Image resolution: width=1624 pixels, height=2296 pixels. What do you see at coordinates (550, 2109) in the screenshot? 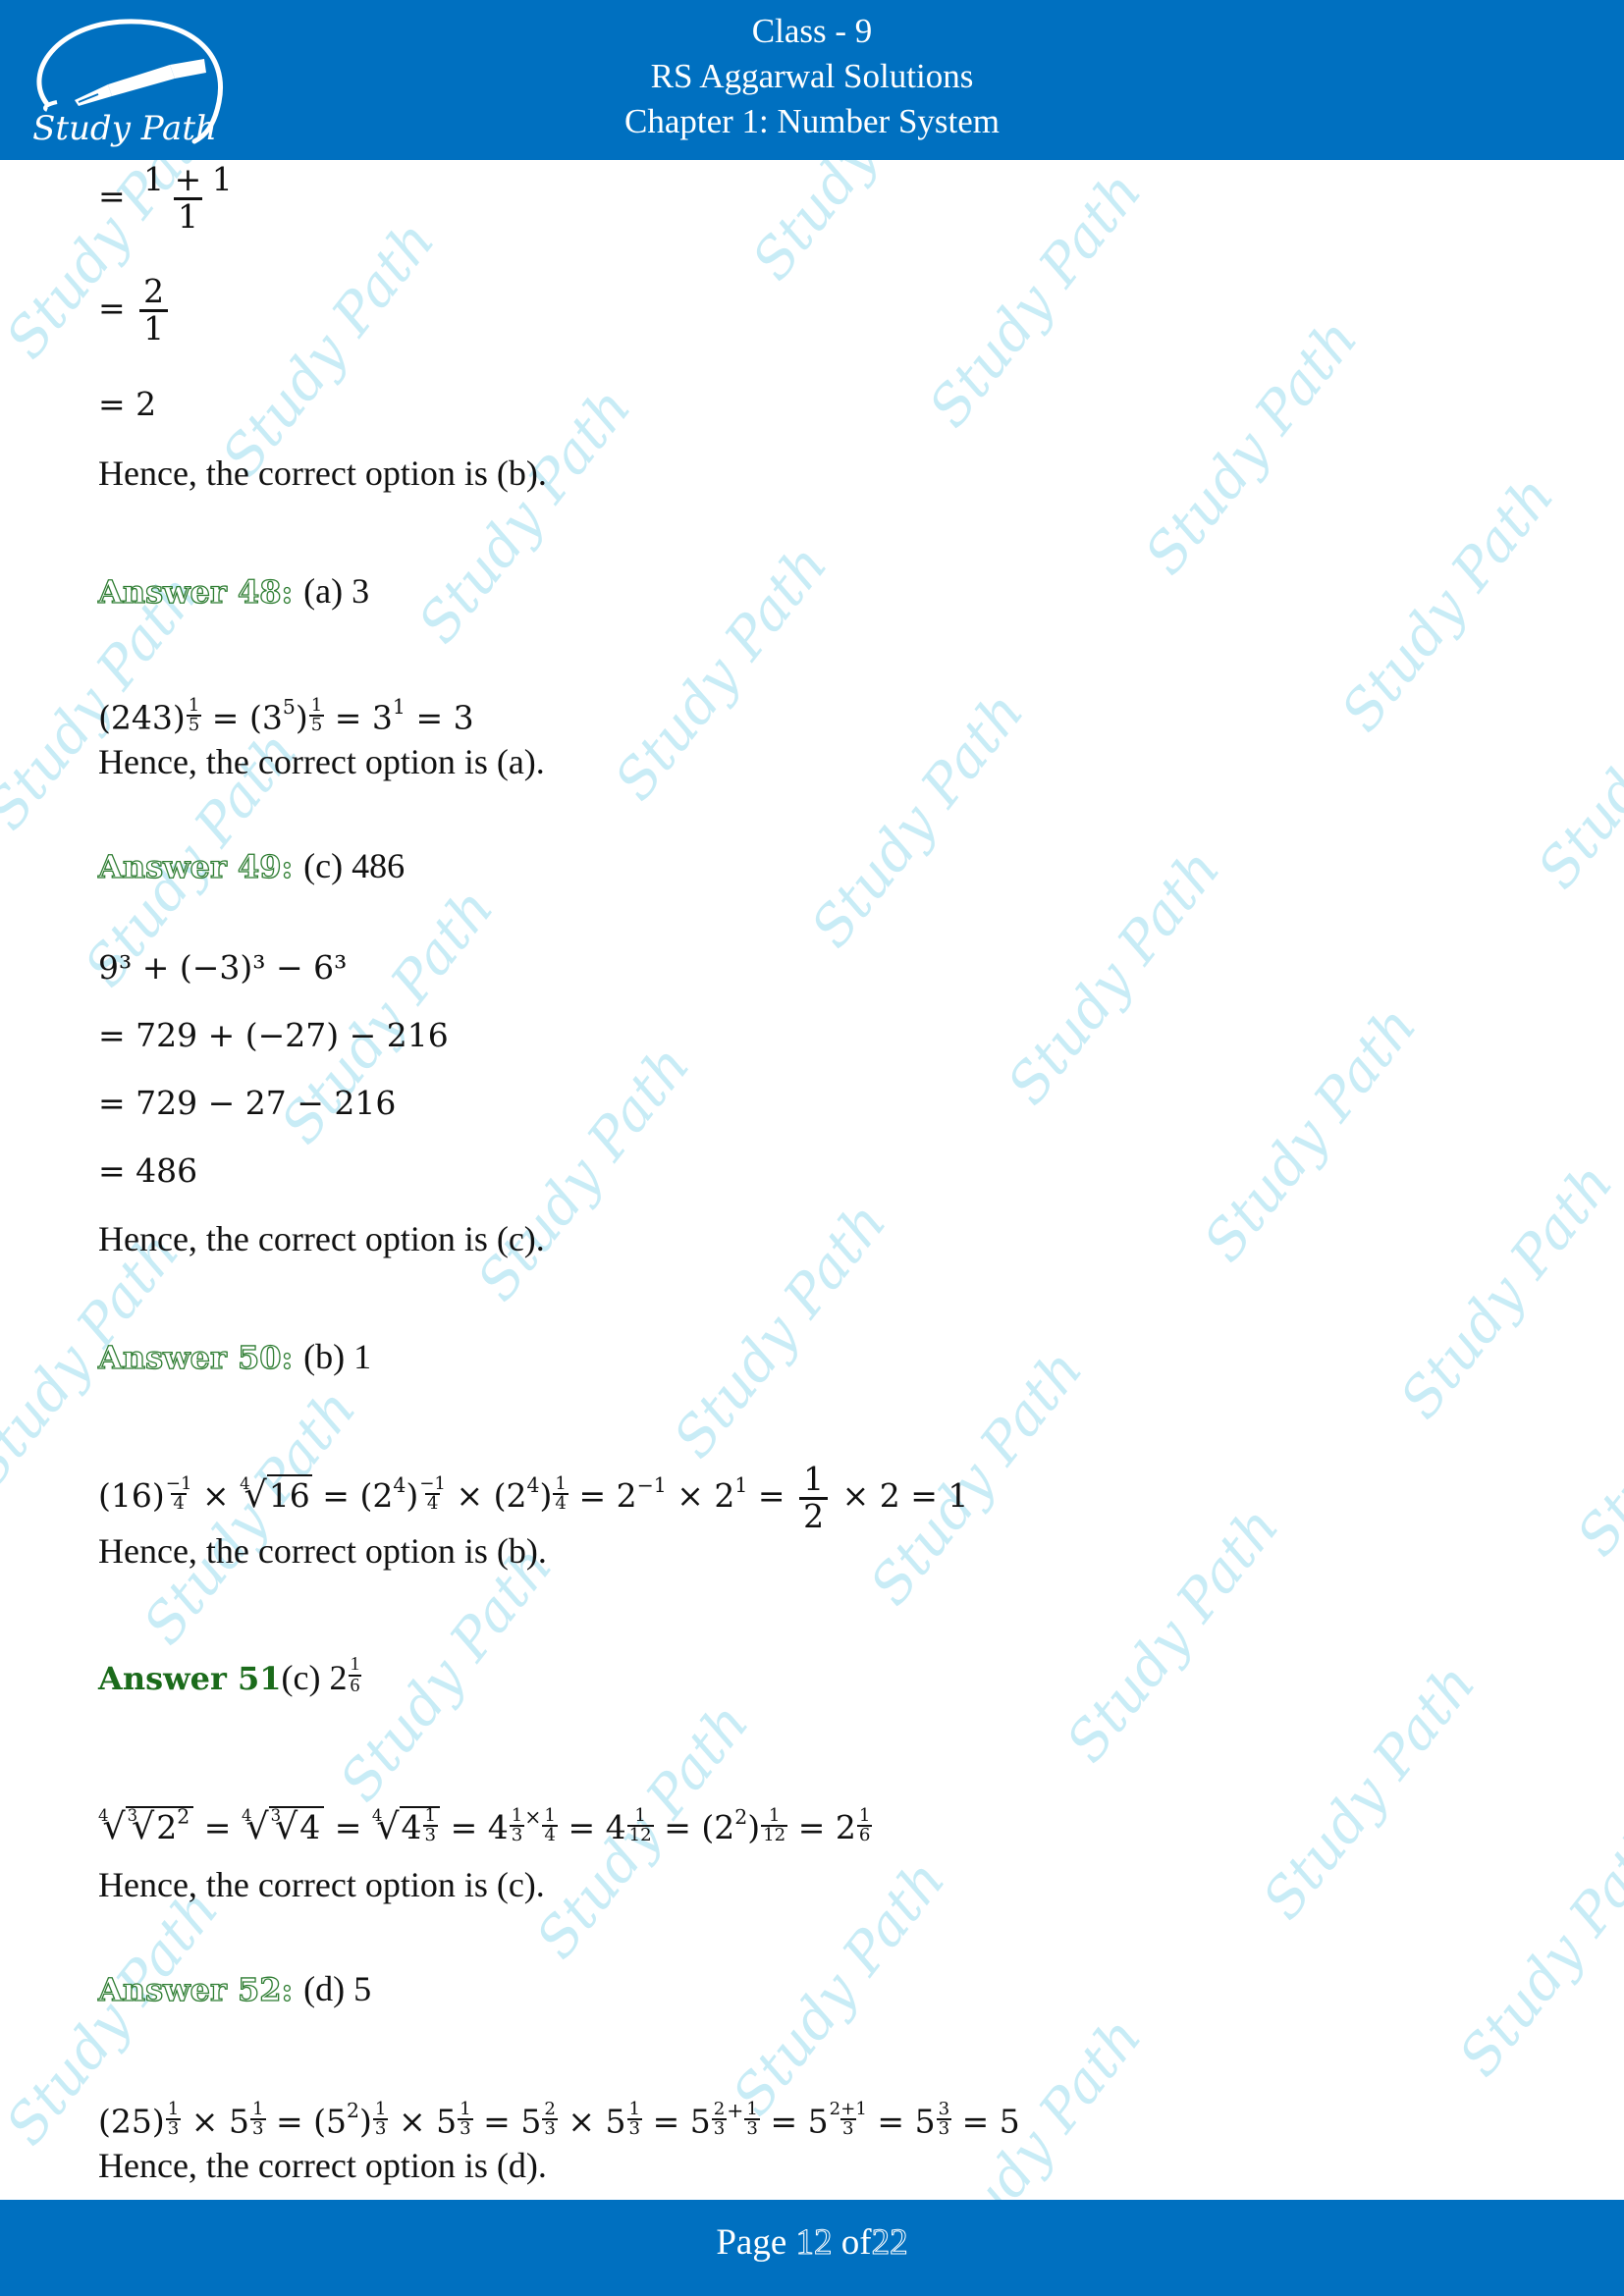
I see `numerator: 2` at bounding box center [550, 2109].